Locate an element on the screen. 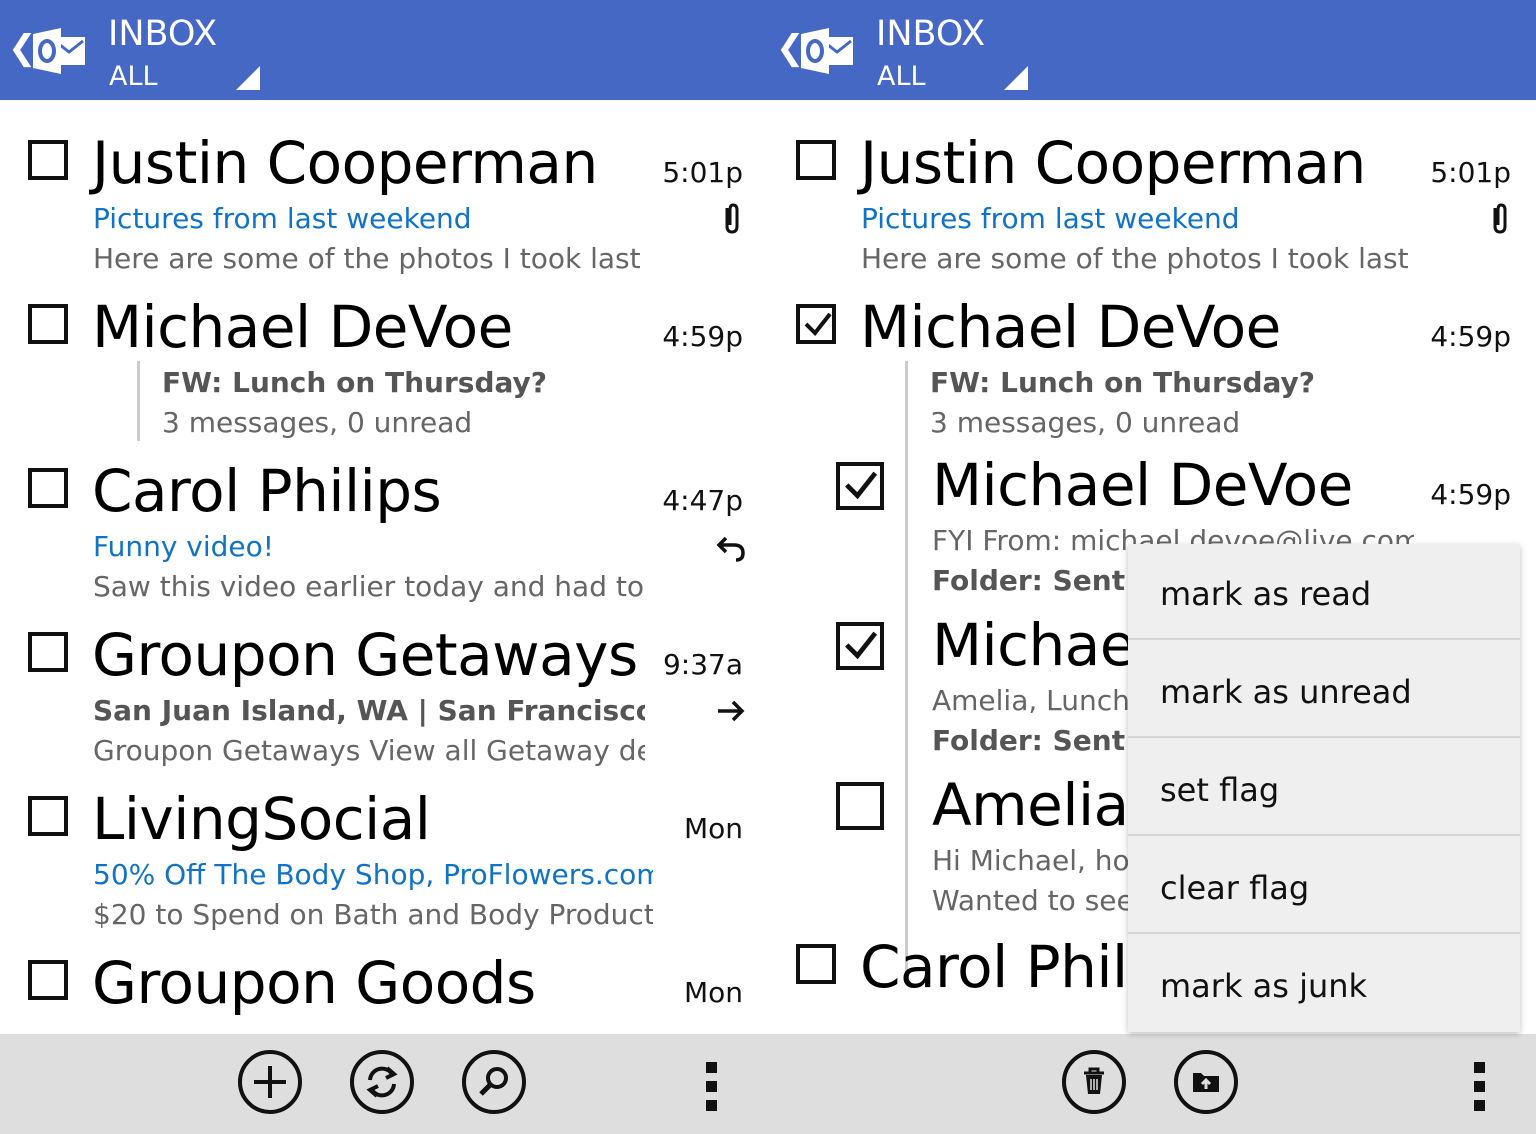 This screenshot has height=1134, width=1536. move-icon is located at coordinates (1206, 1082).